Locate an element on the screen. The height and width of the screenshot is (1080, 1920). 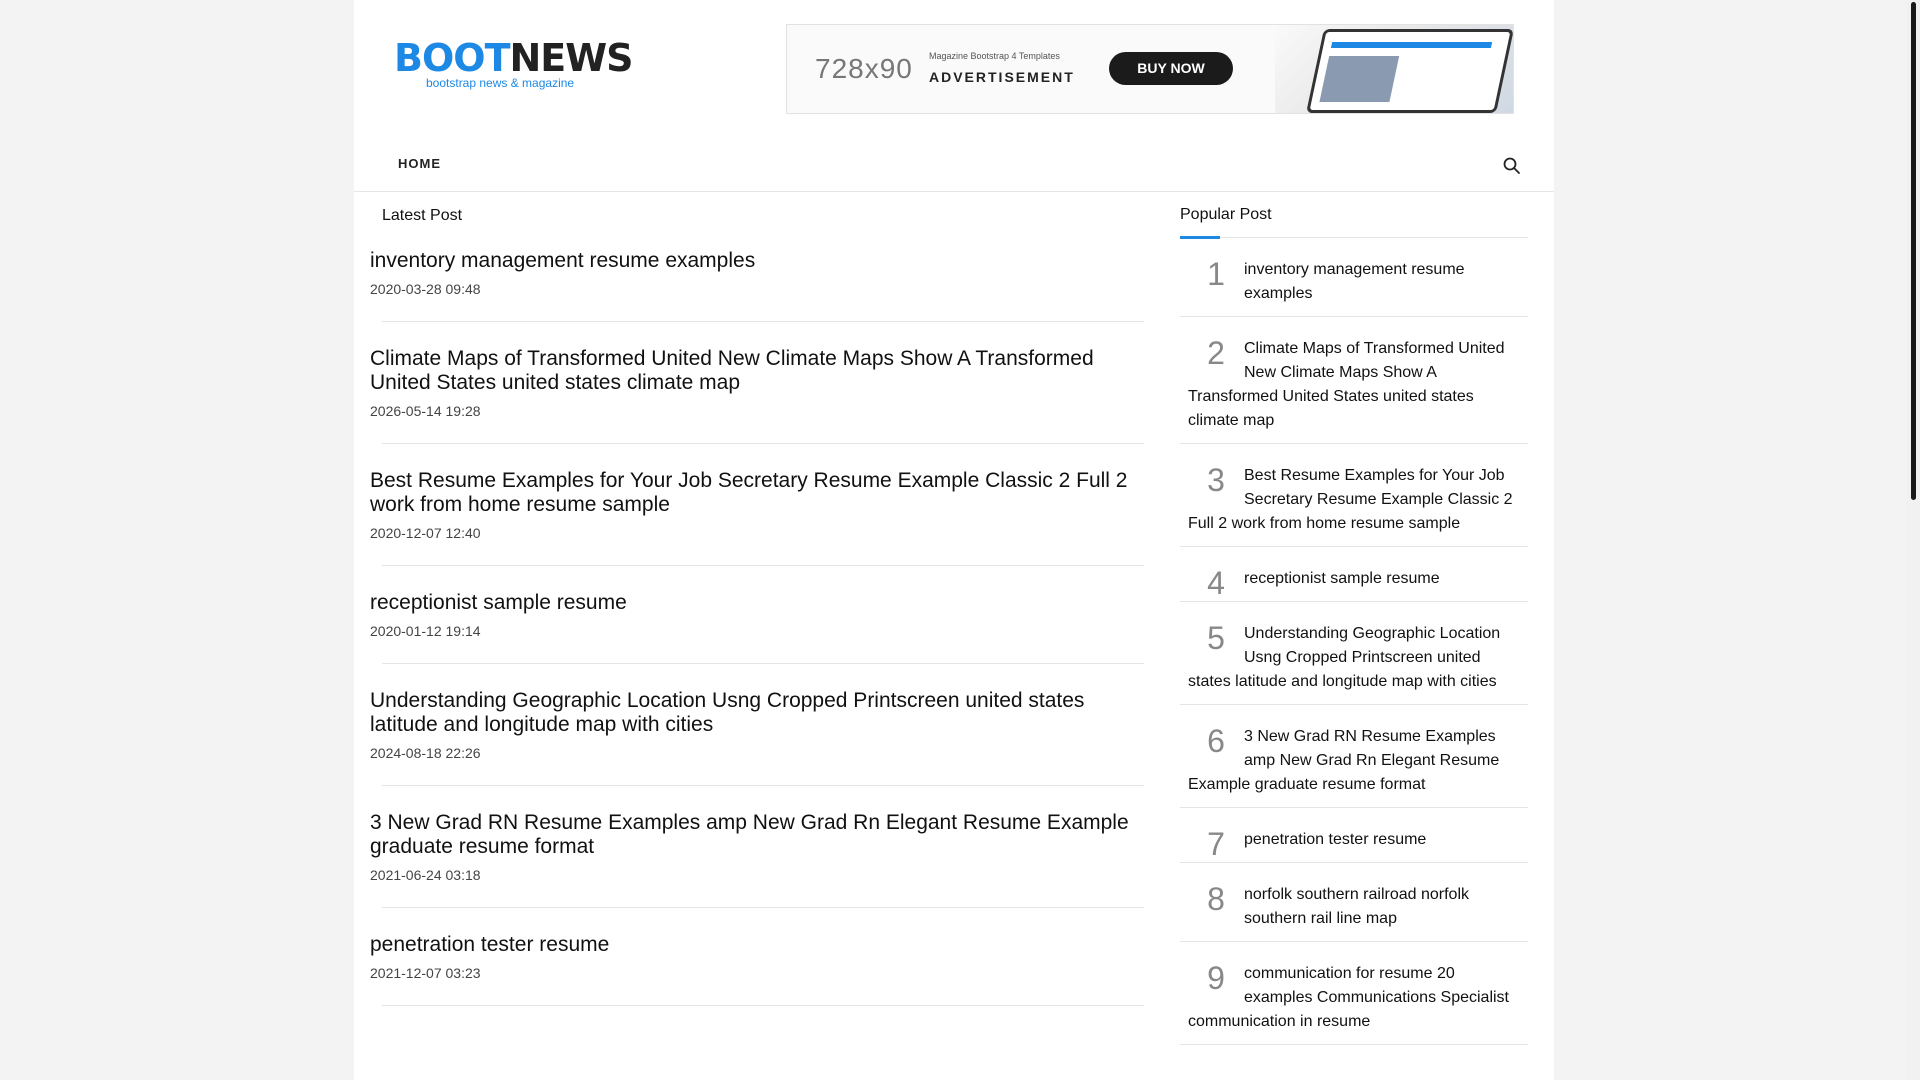
site-logo: BOOTNEWS bootstrap news & magazine is located at coordinates (514, 66).